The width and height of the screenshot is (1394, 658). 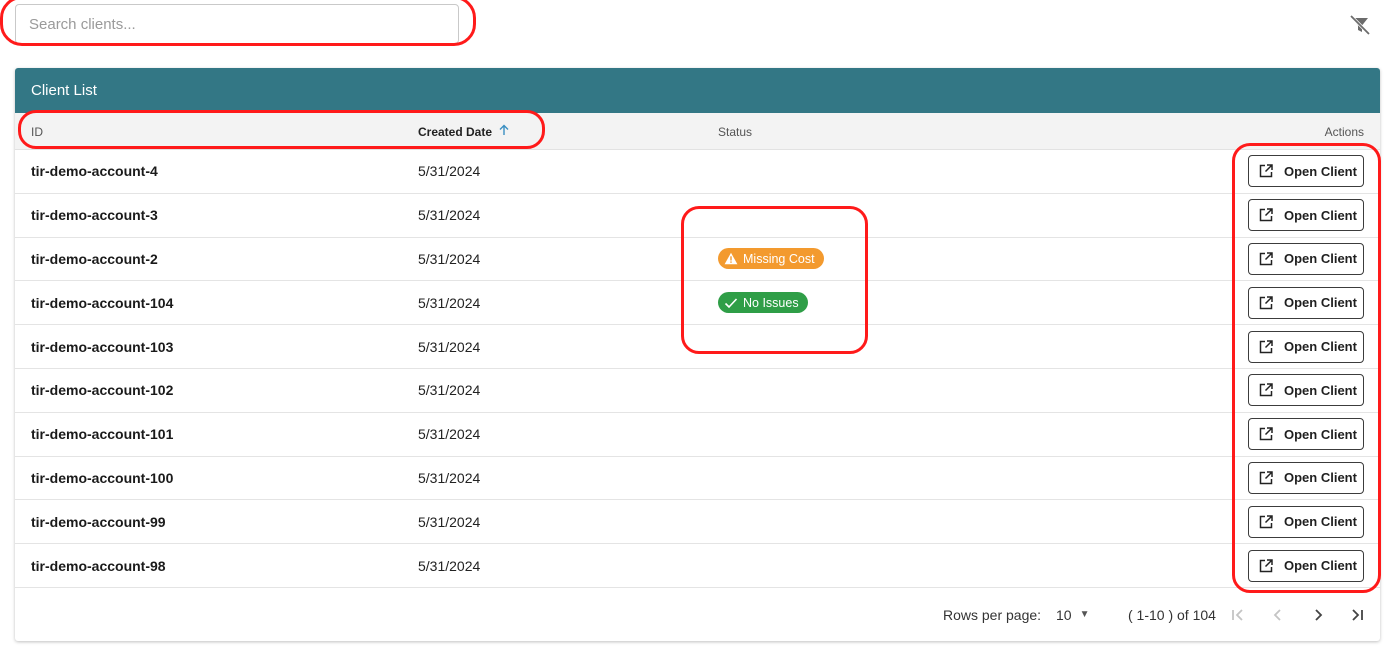 What do you see at coordinates (697, 435) in the screenshot?
I see `table-row: tir-demo-account-101 5/31/2024 Open Client` at bounding box center [697, 435].